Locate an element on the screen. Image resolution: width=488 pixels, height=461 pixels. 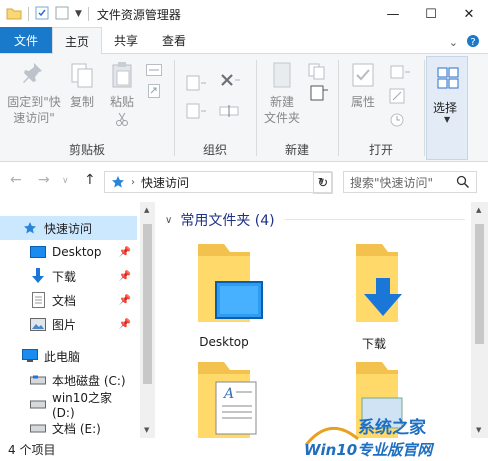
folder-tile-downloads: 下载 is located at coordinates (374, 297).